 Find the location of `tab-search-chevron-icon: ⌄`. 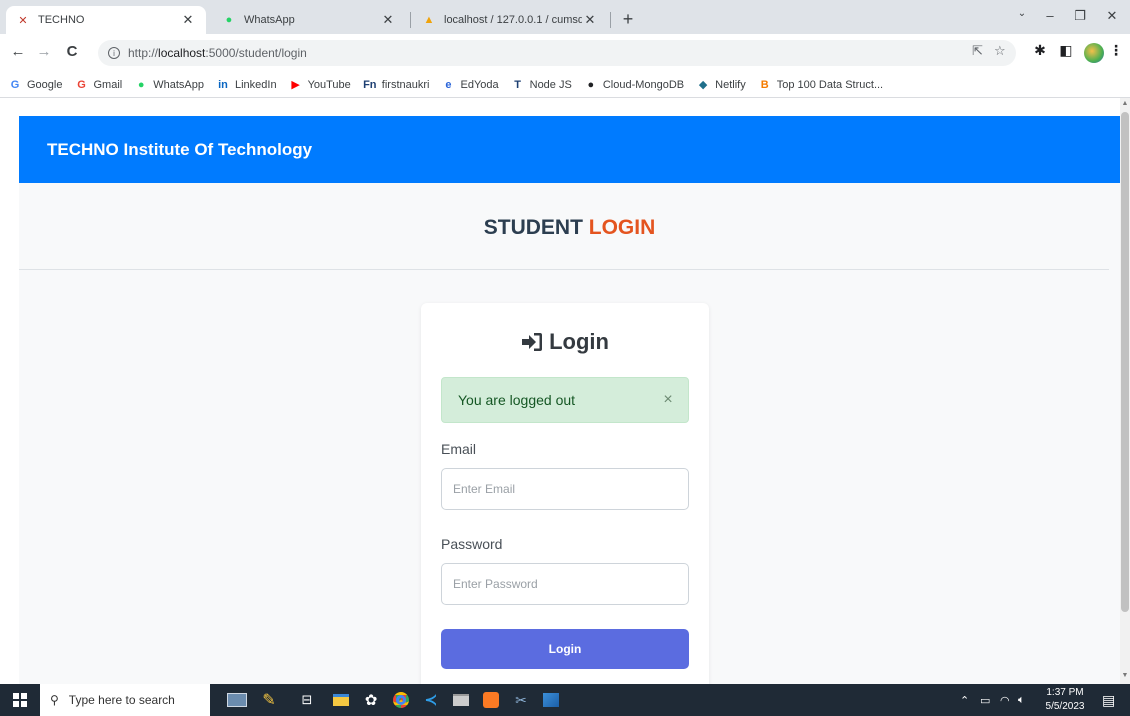

tab-search-chevron-icon: ⌄ is located at coordinates (1022, 13).